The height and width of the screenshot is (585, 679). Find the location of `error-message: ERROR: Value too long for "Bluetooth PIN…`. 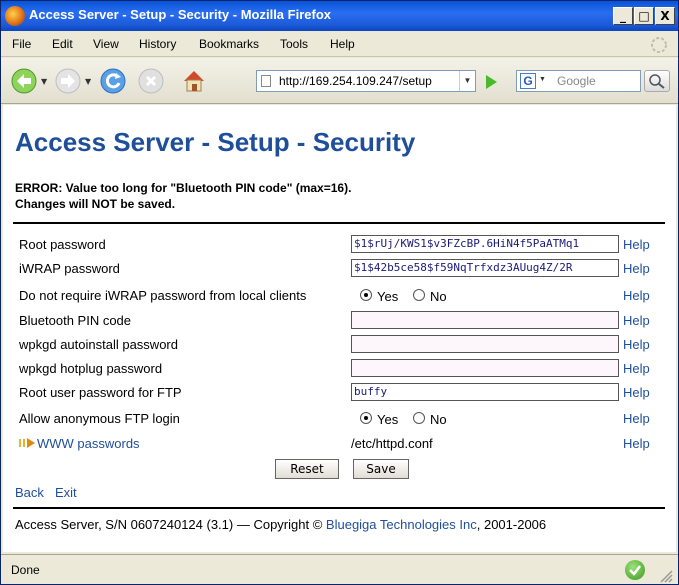

error-message: ERROR: Value too long for "Bluetooth PIN… is located at coordinates (183, 188).